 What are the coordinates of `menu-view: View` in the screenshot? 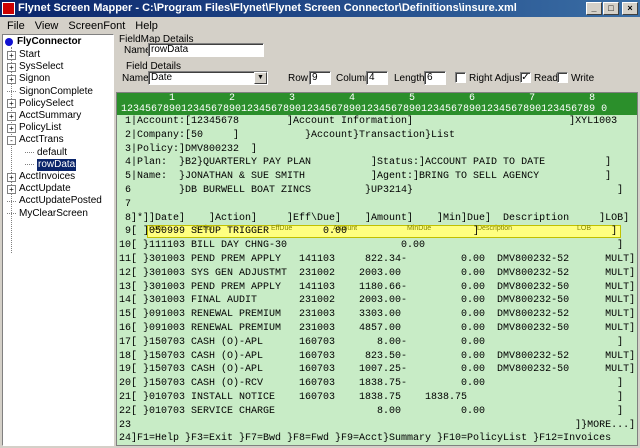 It's located at (47, 26).